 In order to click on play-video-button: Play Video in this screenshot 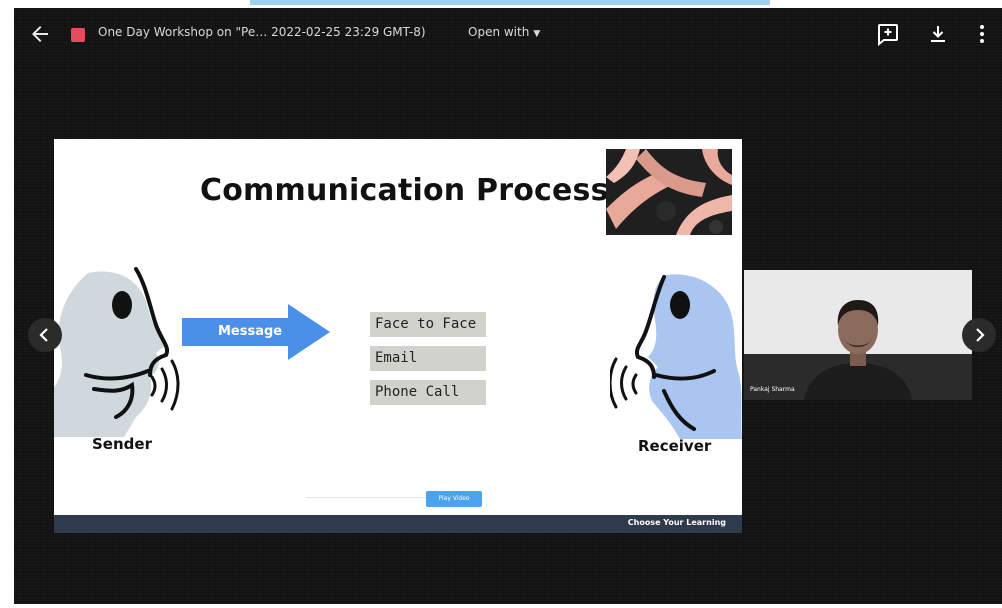, I will do `click(454, 499)`.